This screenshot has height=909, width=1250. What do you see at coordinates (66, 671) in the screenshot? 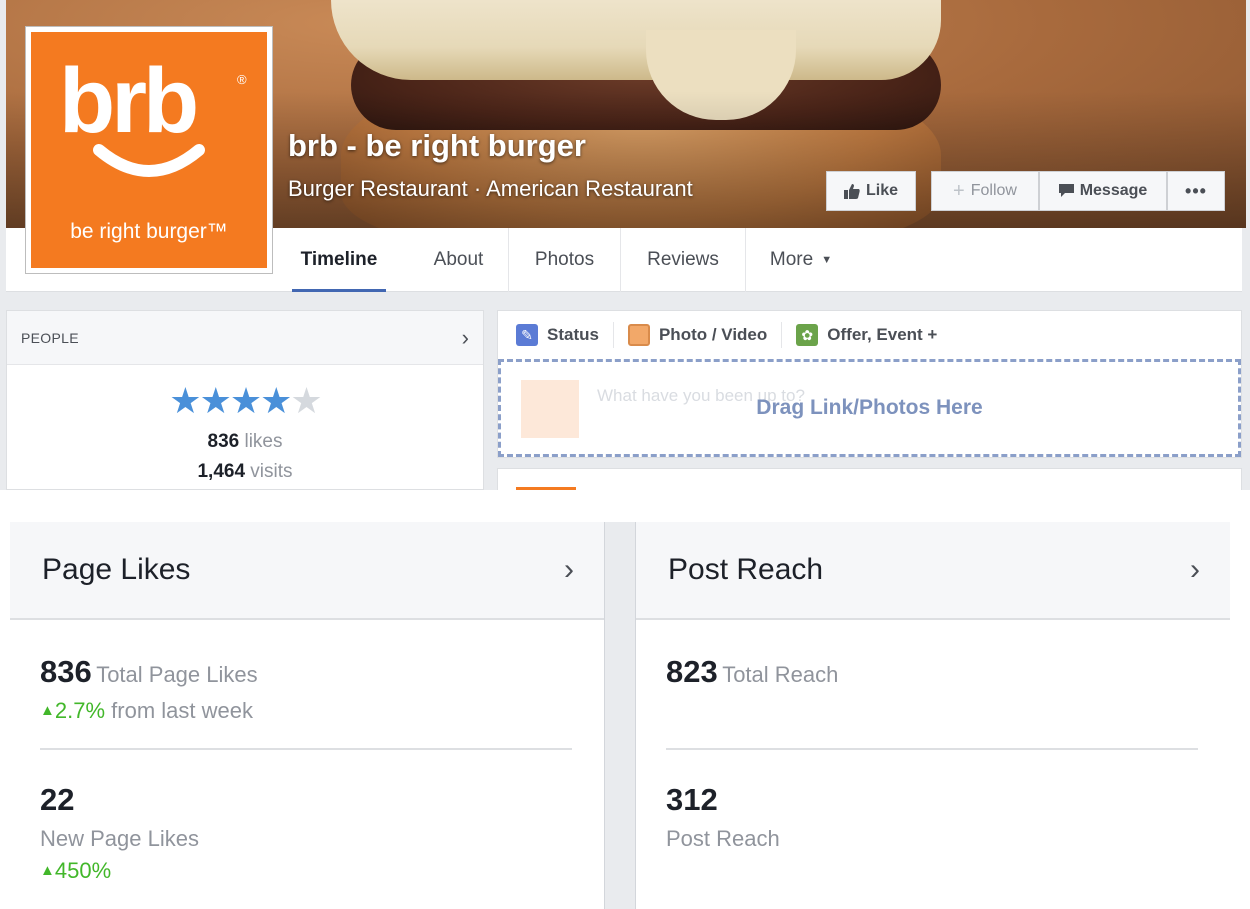
I see `total-page-likes-value: 836` at bounding box center [66, 671].